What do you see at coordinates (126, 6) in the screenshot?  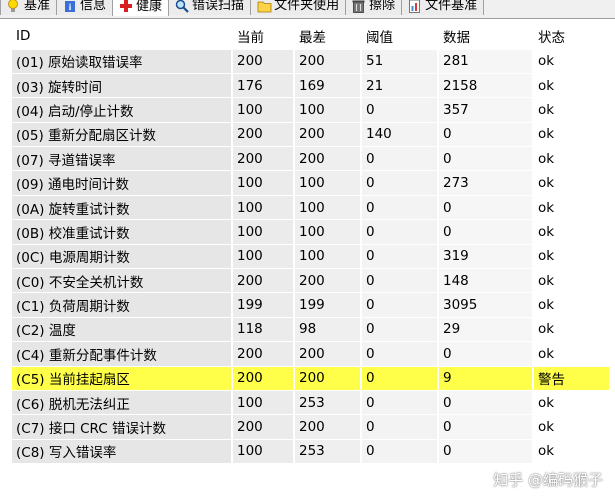 I see `health-cross-icon` at bounding box center [126, 6].